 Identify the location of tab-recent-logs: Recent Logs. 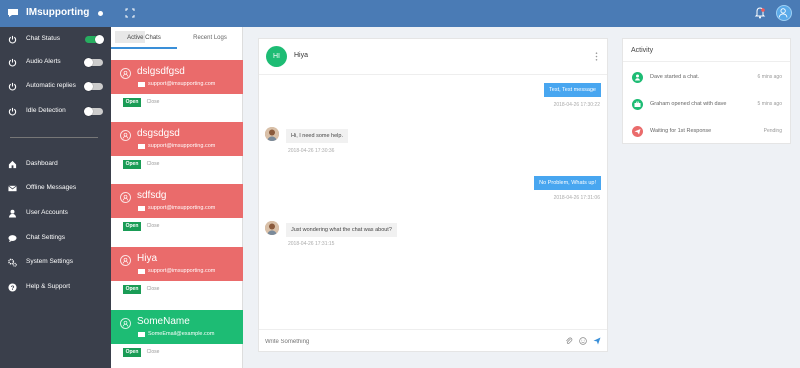
(210, 38).